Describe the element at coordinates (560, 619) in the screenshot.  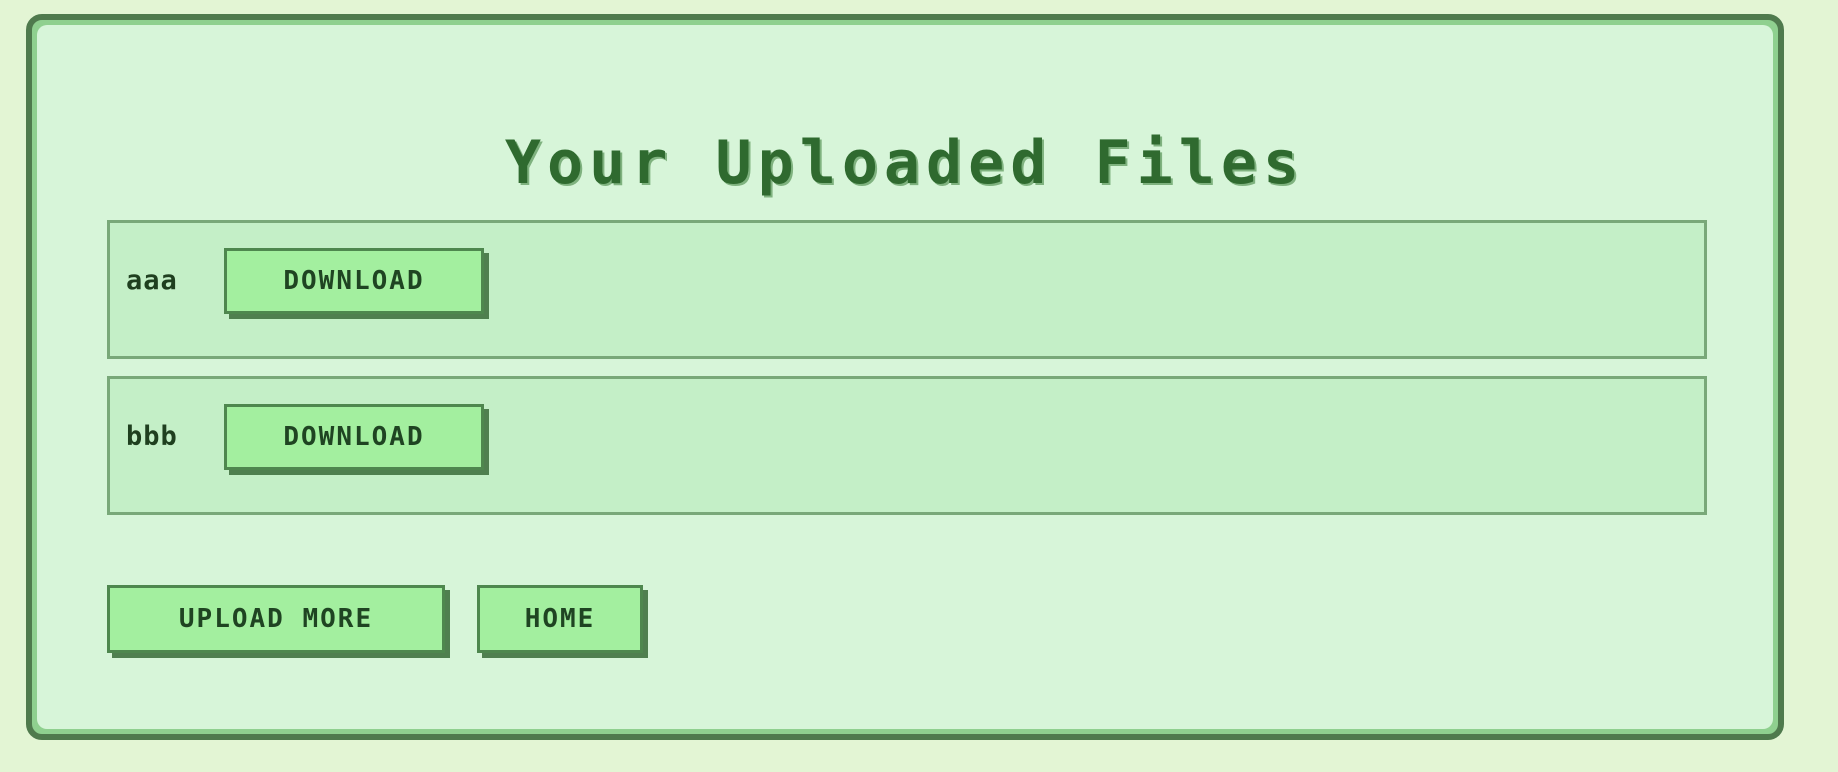
I see `home-button: HOME` at that location.